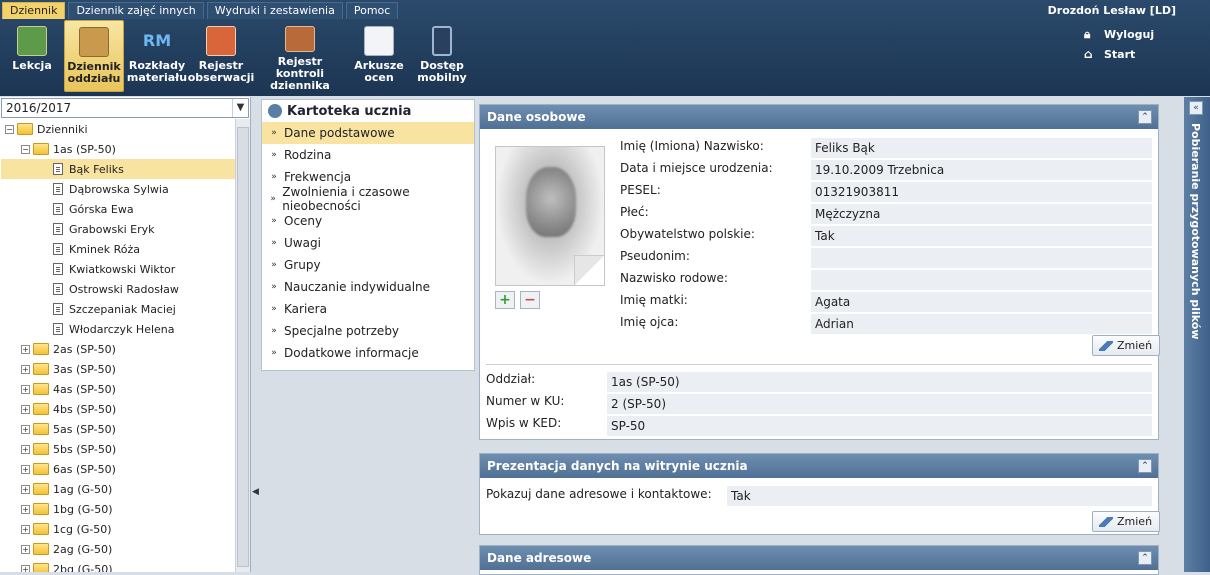 The width and height of the screenshot is (1210, 575). What do you see at coordinates (96, 169) in the screenshot?
I see `tree-student-label: Bąk Feliks` at bounding box center [96, 169].